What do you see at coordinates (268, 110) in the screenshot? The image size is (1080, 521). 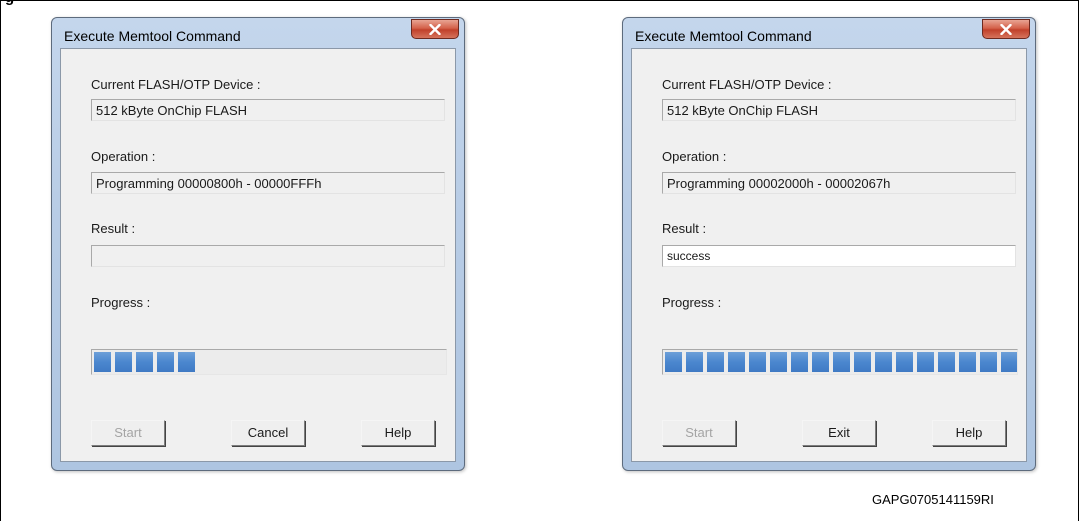 I see `left-device-field: 512 kByte OnChip FLASH` at bounding box center [268, 110].